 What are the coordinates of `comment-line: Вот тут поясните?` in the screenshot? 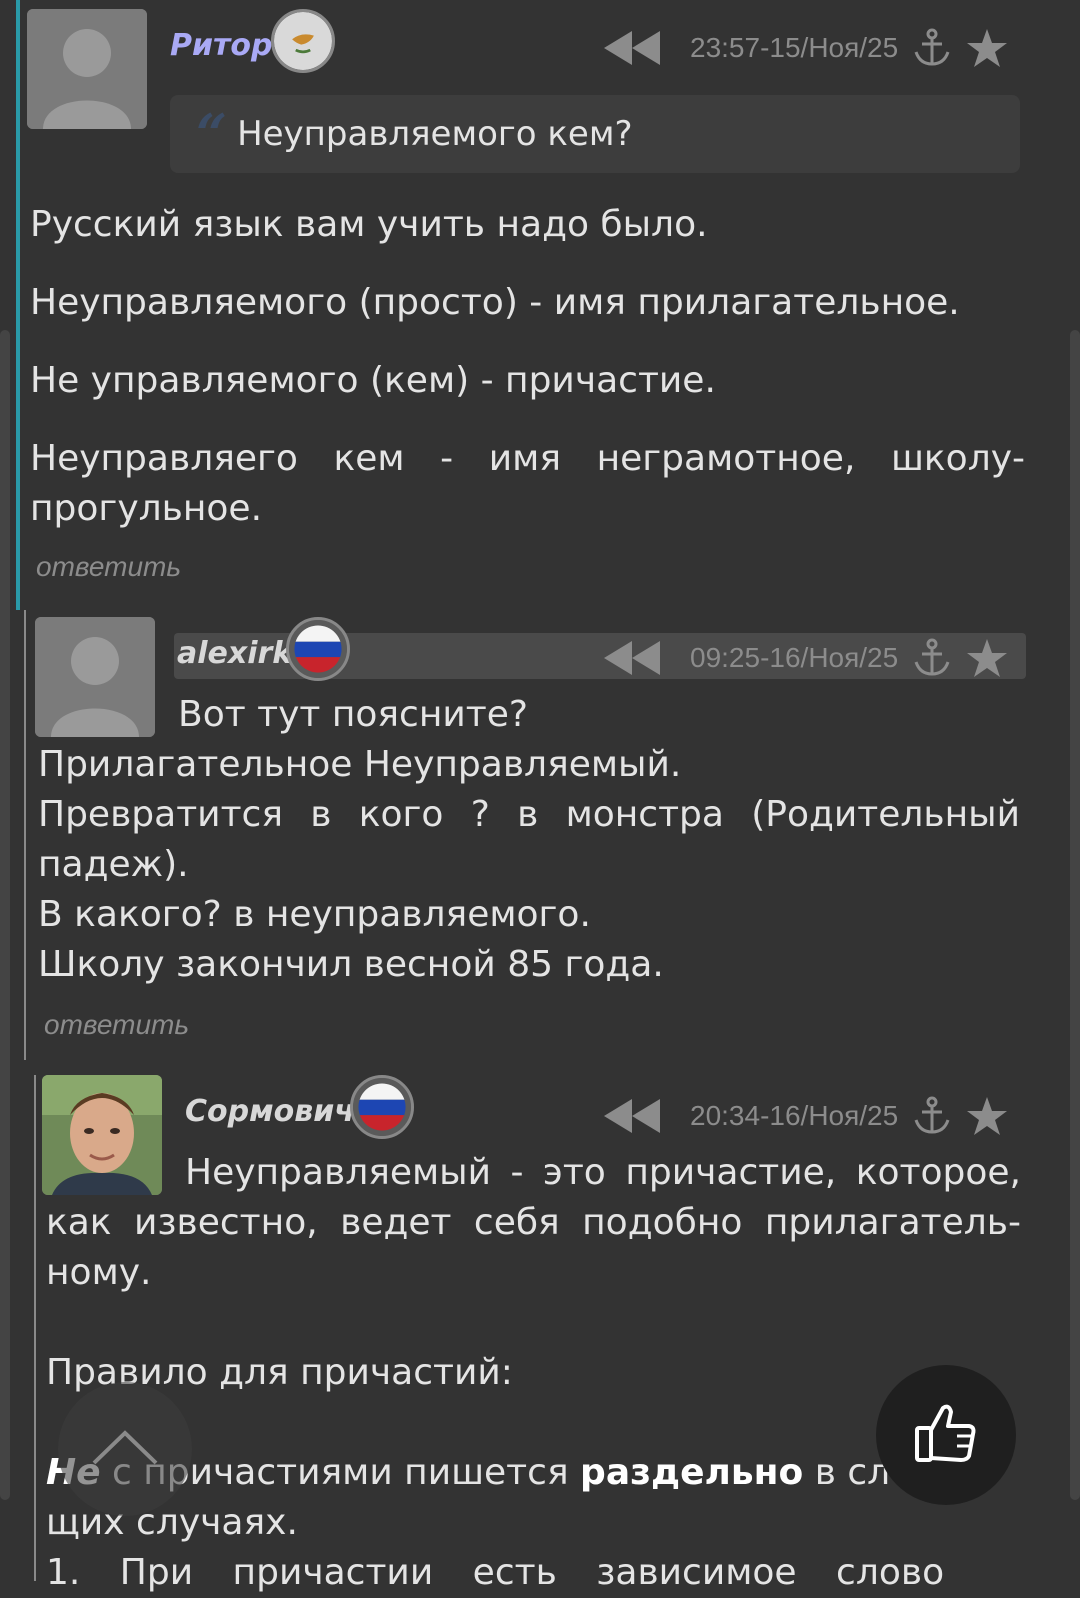 It's located at (353, 714).